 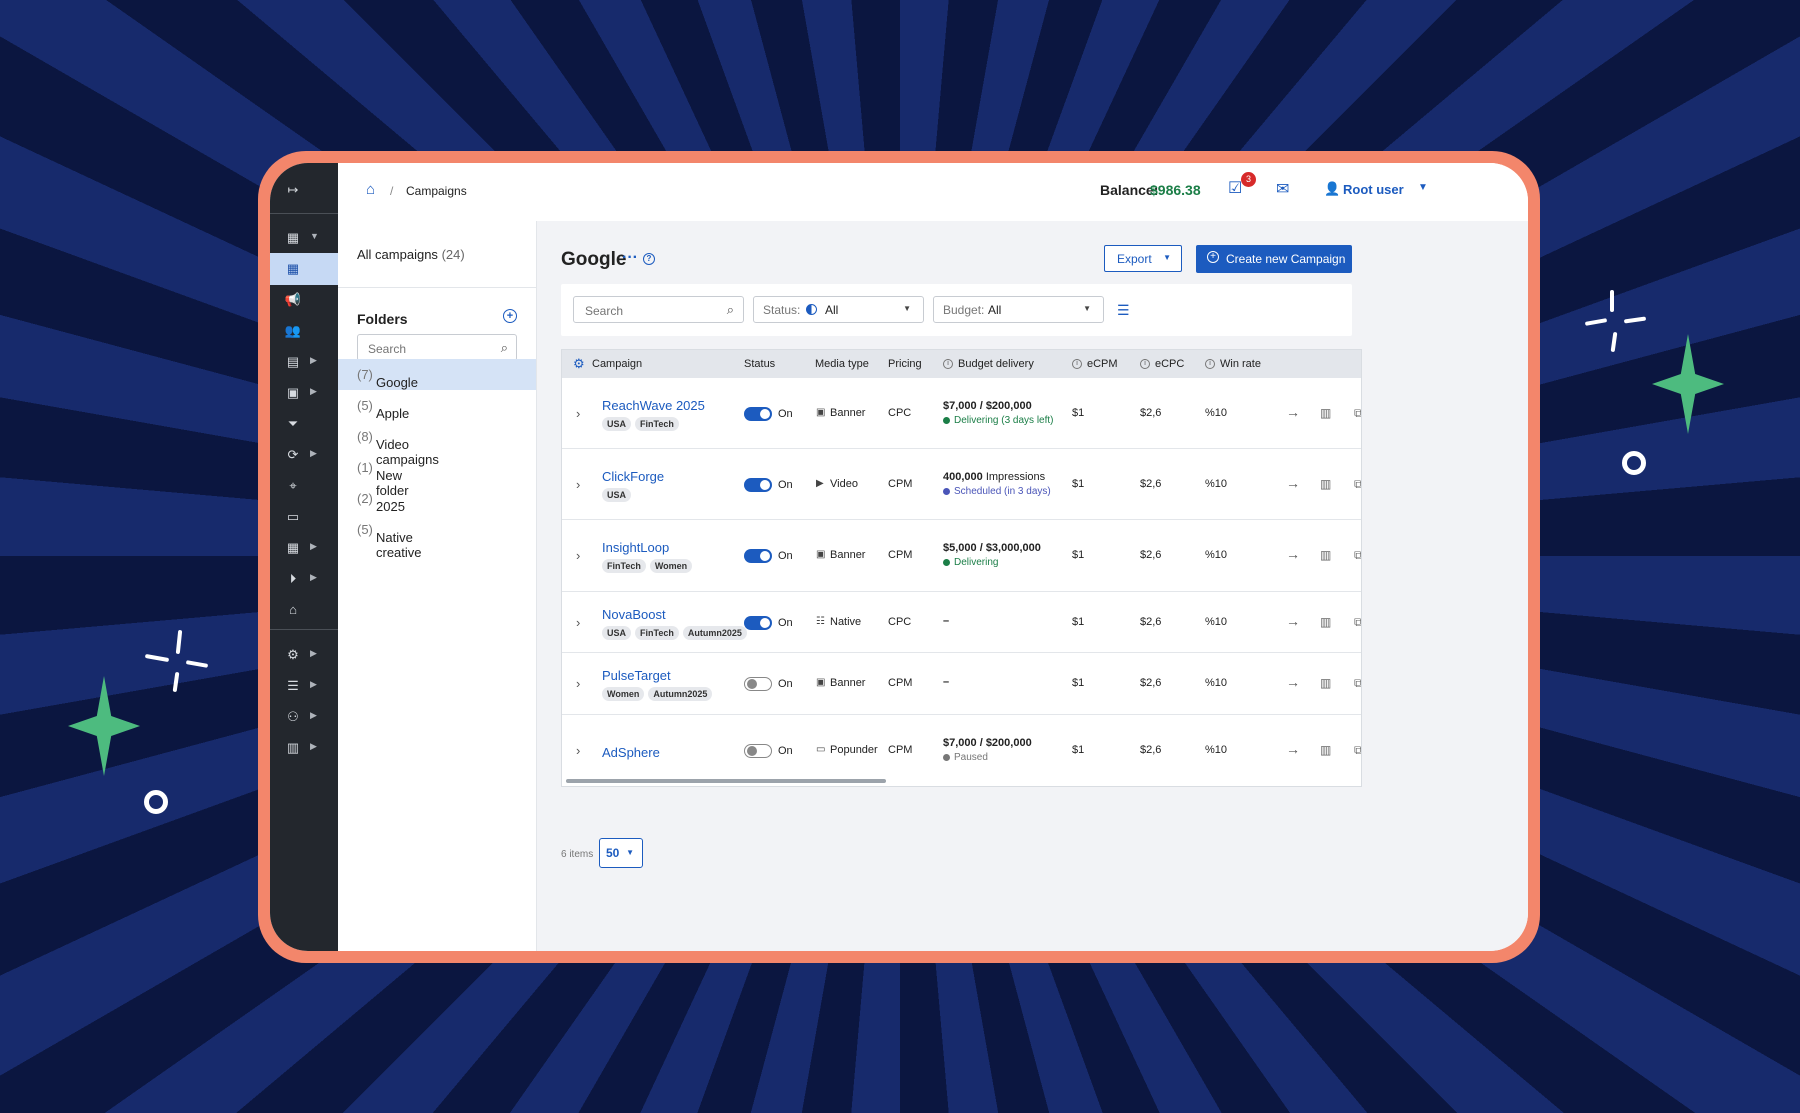 What do you see at coordinates (437, 405) in the screenshot?
I see `folder-item: Apple (5)` at bounding box center [437, 405].